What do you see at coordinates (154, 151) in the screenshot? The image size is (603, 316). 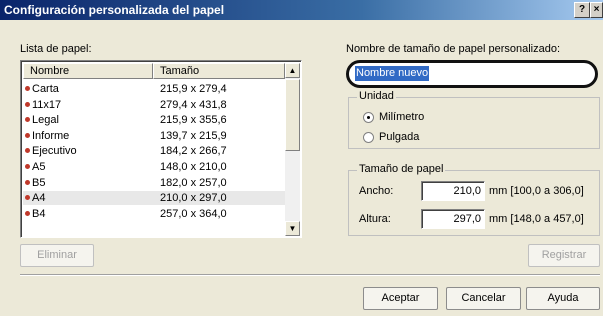 I see `paper-list-item: Ejecutivo 184,2 x 266,7` at bounding box center [154, 151].